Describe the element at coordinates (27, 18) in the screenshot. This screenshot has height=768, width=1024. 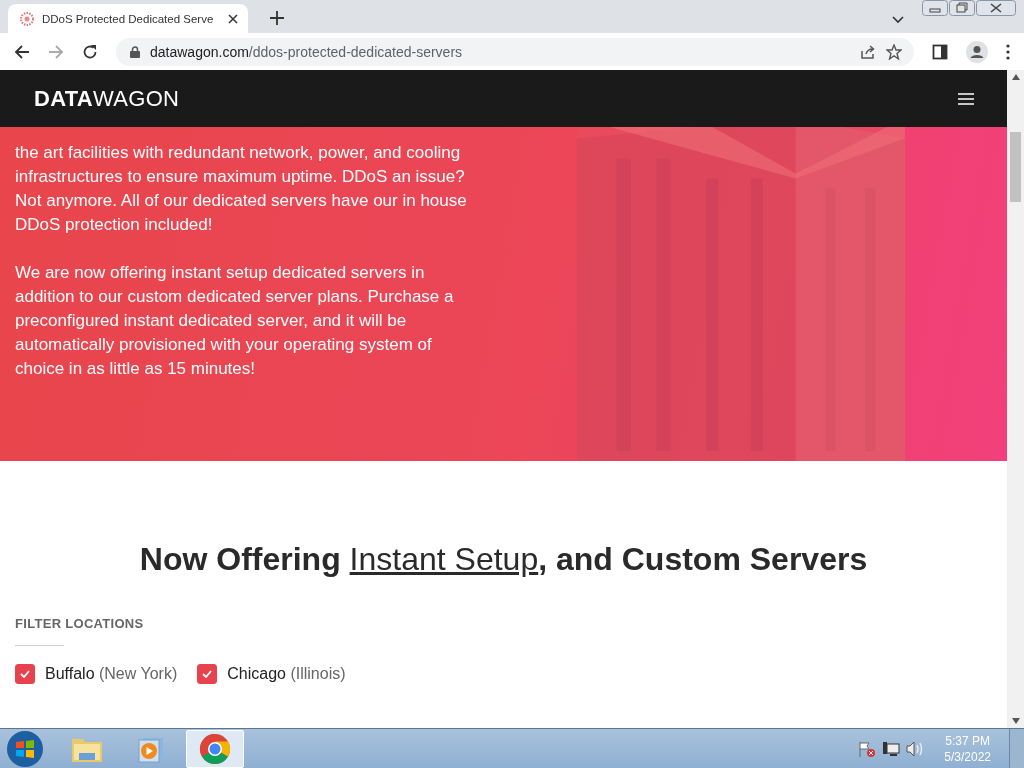
I see `favicon-icon` at that location.